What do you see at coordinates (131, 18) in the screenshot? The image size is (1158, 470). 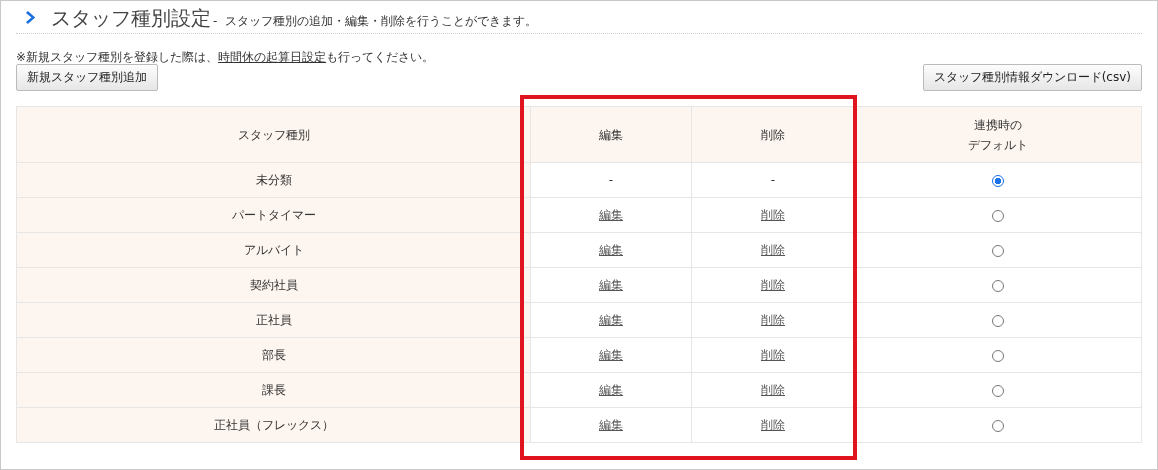 I see `page-title: スタッフ種別設定` at bounding box center [131, 18].